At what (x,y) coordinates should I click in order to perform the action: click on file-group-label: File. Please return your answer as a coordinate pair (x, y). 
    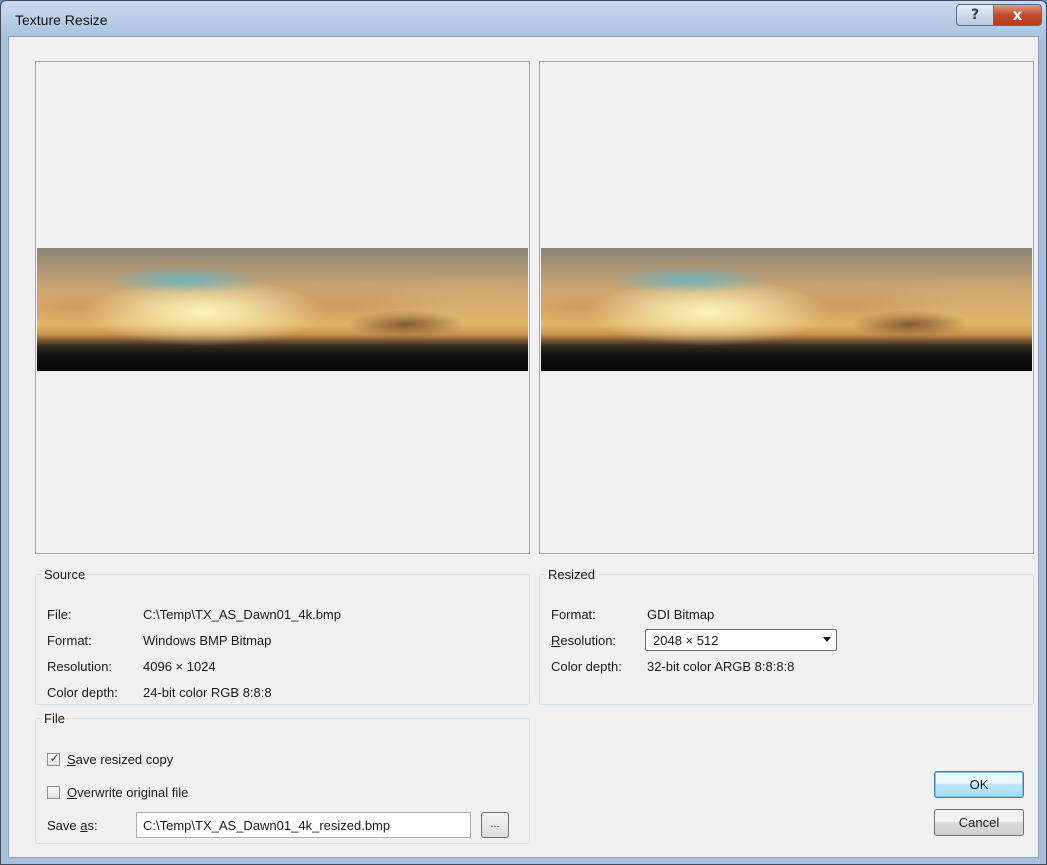
    Looking at the image, I should click on (54, 718).